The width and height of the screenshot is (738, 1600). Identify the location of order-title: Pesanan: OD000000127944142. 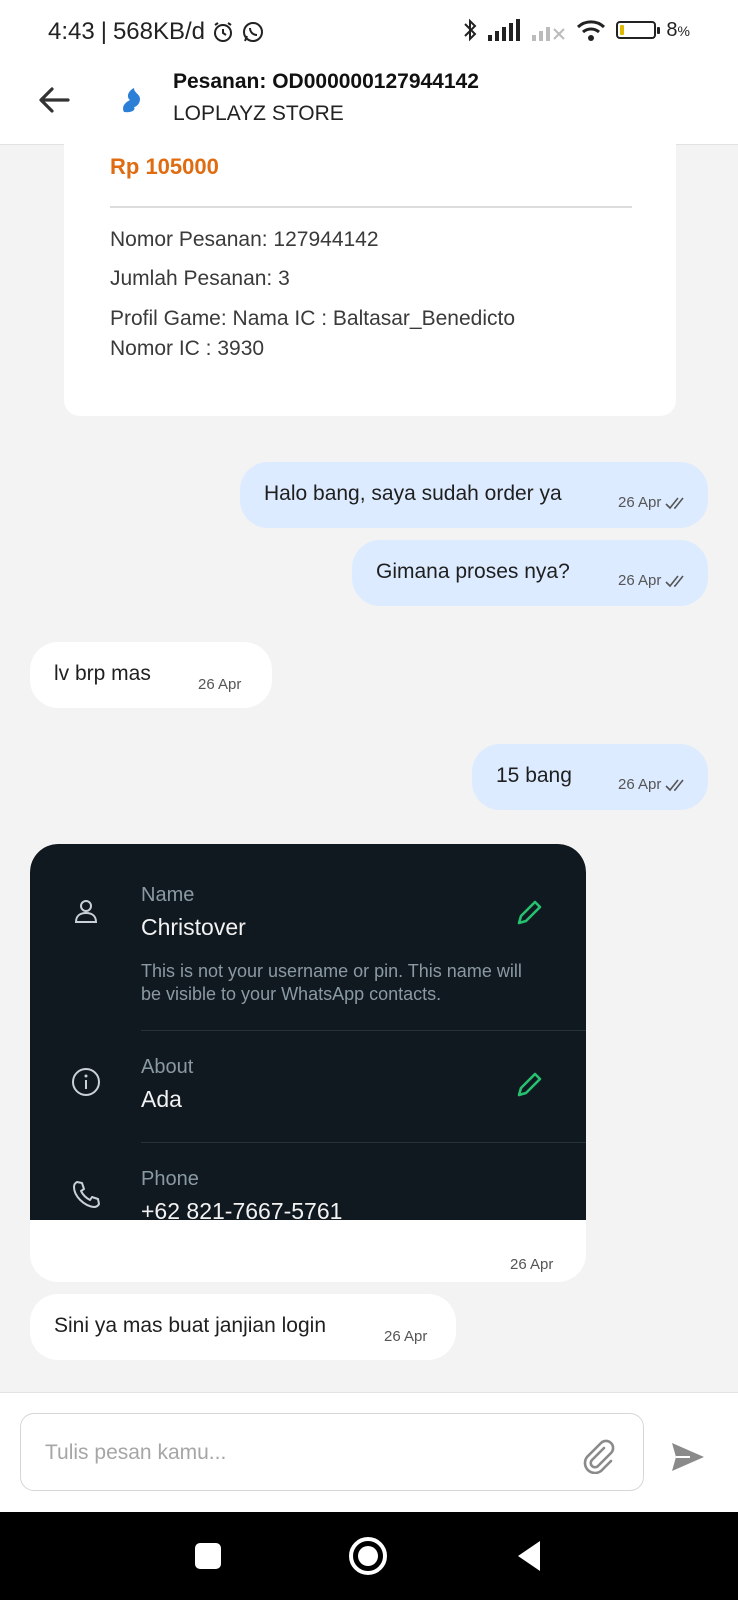
(326, 81).